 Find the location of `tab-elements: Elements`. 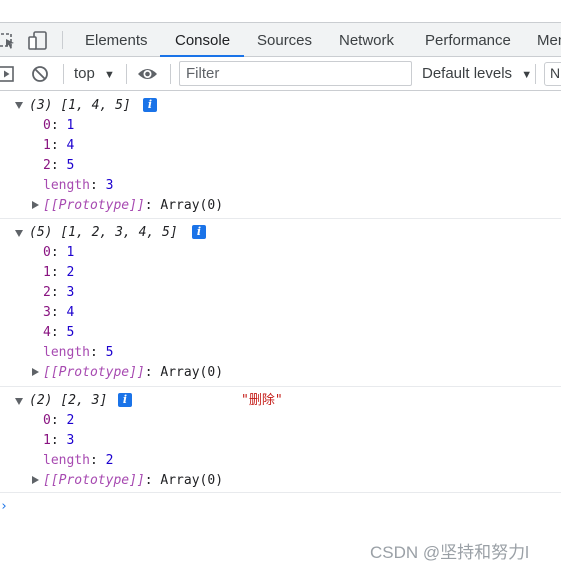

tab-elements: Elements is located at coordinates (116, 40).